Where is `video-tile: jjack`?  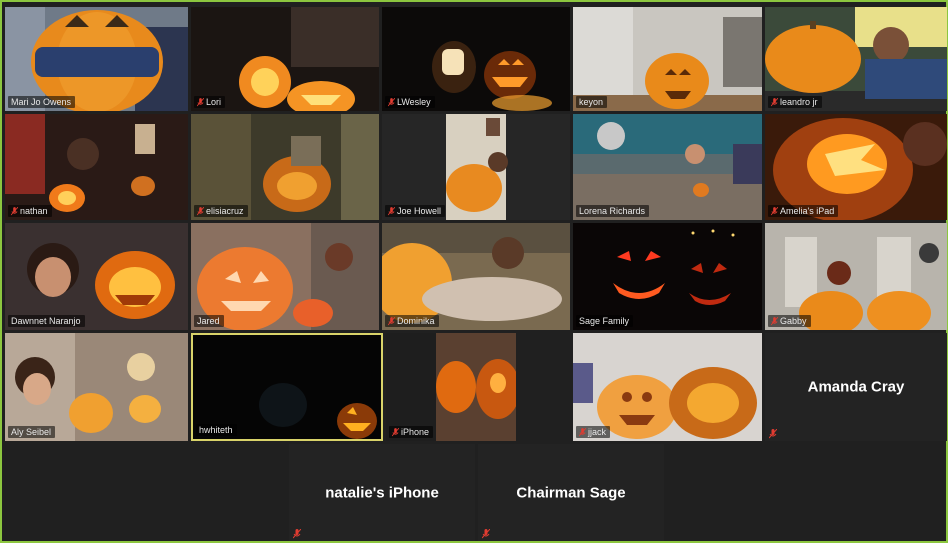
video-tile: jjack is located at coordinates (667, 387).